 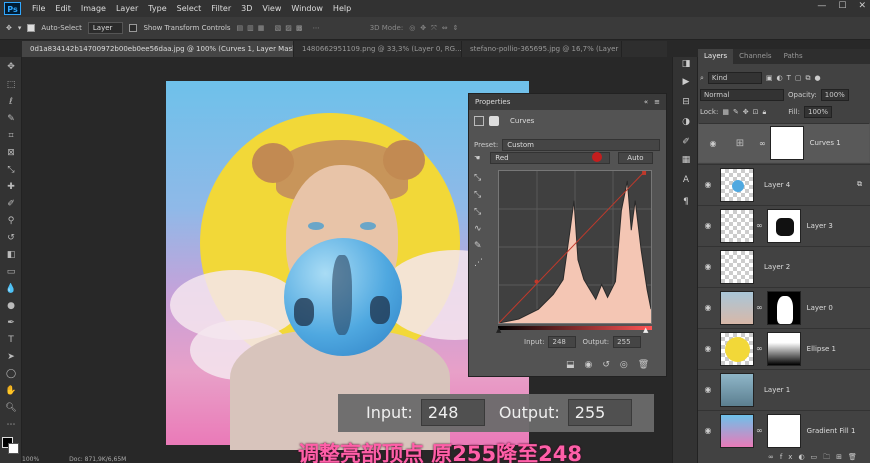 What do you see at coordinates (11, 374) in the screenshot?
I see `ellipse-tool-icon: ◯` at bounding box center [11, 374].